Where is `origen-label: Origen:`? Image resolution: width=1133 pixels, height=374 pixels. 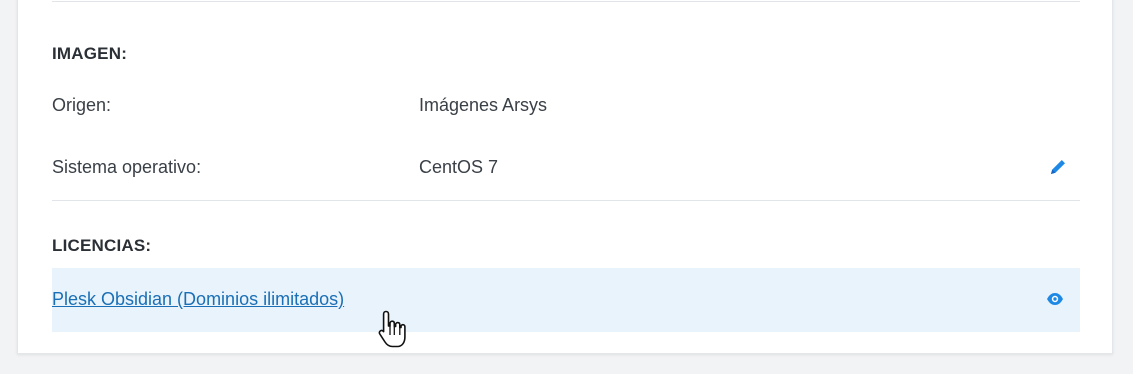
origen-label: Origen: is located at coordinates (82, 105).